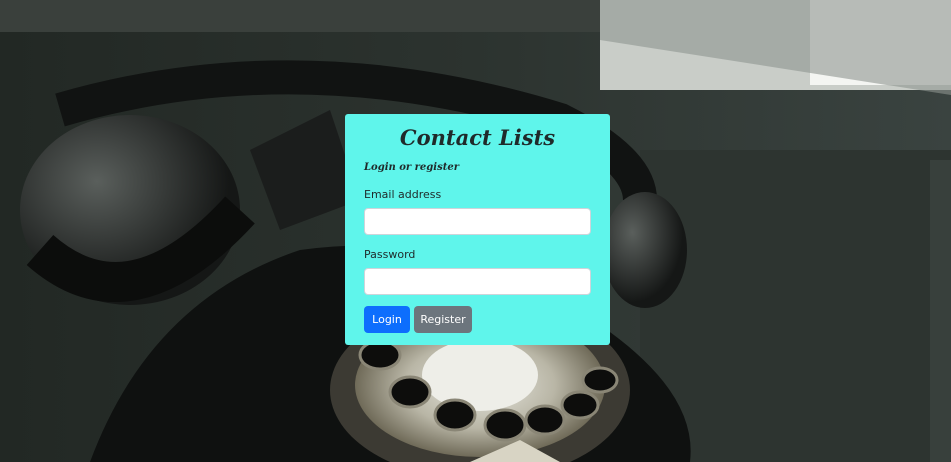  Describe the element at coordinates (477, 137) in the screenshot. I see `app-title: Contact Lists` at that location.